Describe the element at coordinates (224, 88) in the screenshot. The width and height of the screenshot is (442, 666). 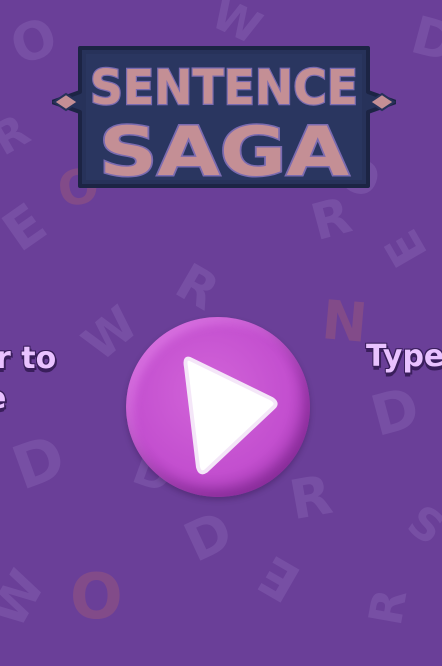
I see `logo-title-line1: SENTENCE` at that location.